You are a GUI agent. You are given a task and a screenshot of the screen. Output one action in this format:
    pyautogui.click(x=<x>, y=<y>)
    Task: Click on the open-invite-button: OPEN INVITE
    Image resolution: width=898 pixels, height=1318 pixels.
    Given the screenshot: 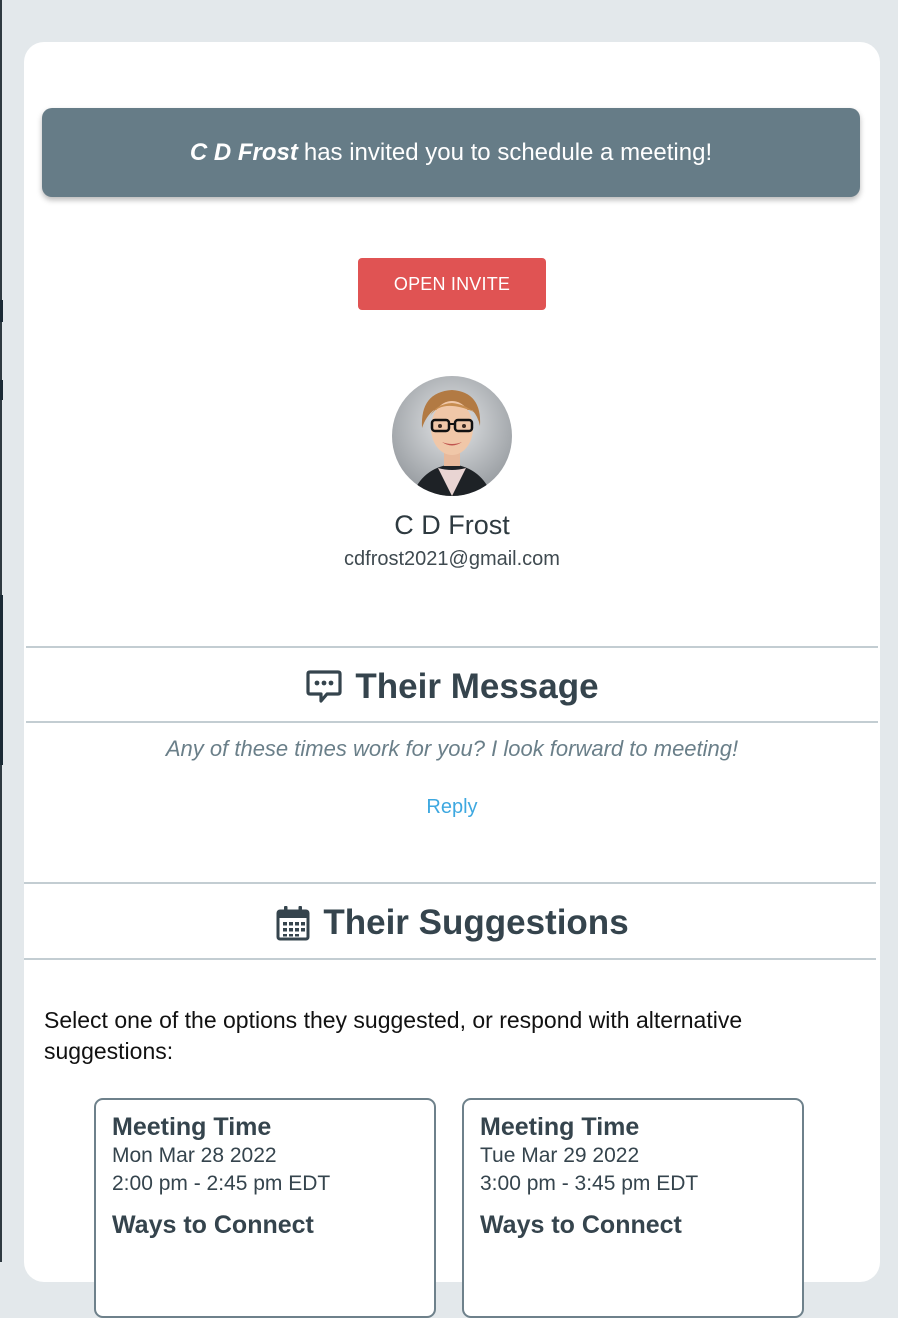 What is the action you would take?
    pyautogui.click(x=452, y=284)
    